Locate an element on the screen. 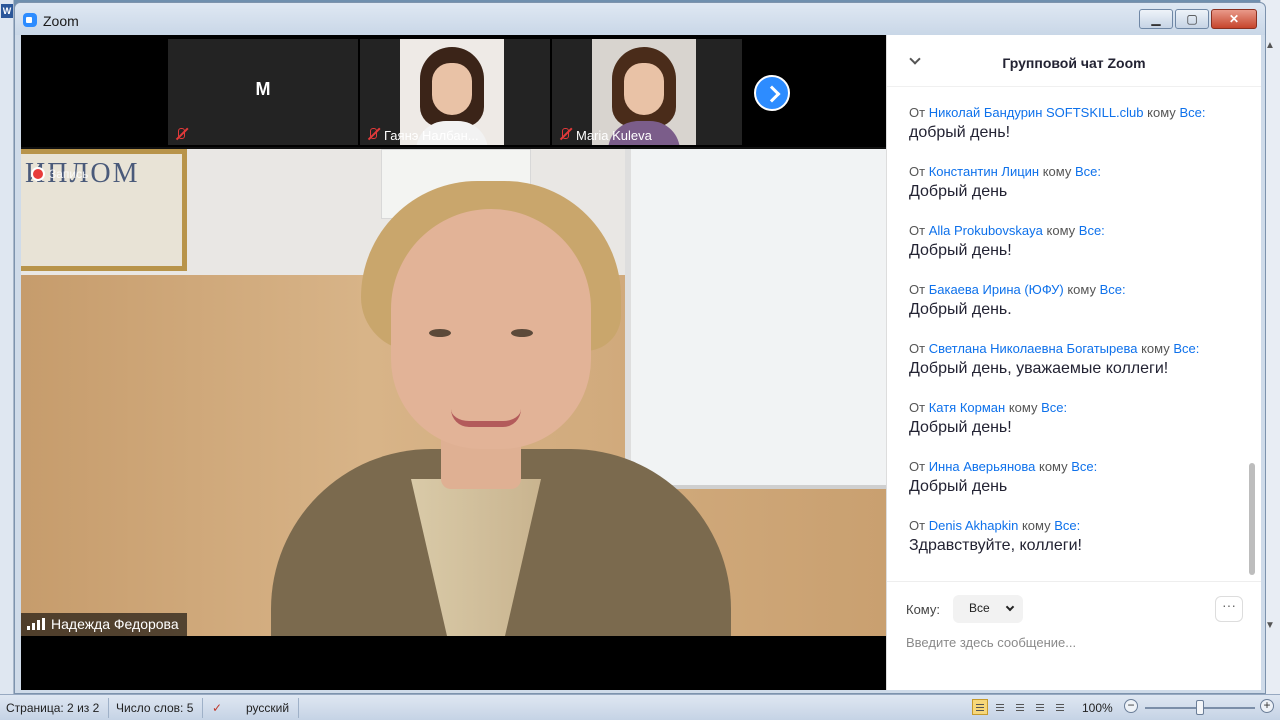 This screenshot has height=720, width=1280. chat-message: От Инна Аверьянова кому Все: Добрый день is located at coordinates (1074, 488).